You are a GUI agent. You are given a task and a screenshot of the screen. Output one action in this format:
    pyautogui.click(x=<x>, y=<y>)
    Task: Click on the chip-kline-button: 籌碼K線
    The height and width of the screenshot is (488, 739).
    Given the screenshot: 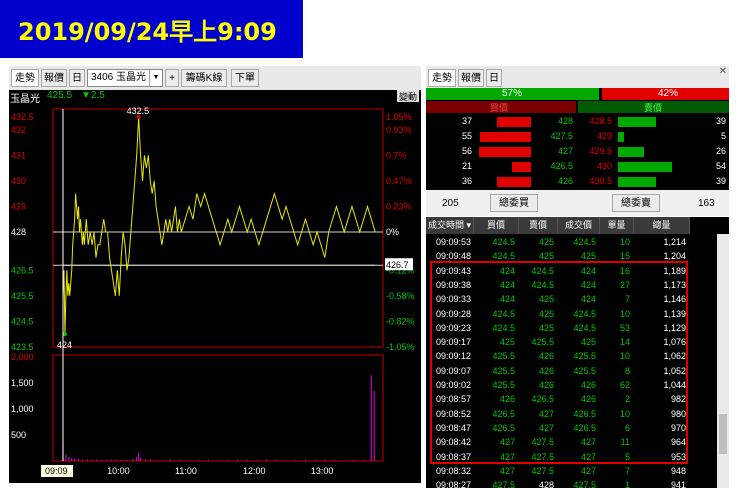 What is the action you would take?
    pyautogui.click(x=204, y=78)
    